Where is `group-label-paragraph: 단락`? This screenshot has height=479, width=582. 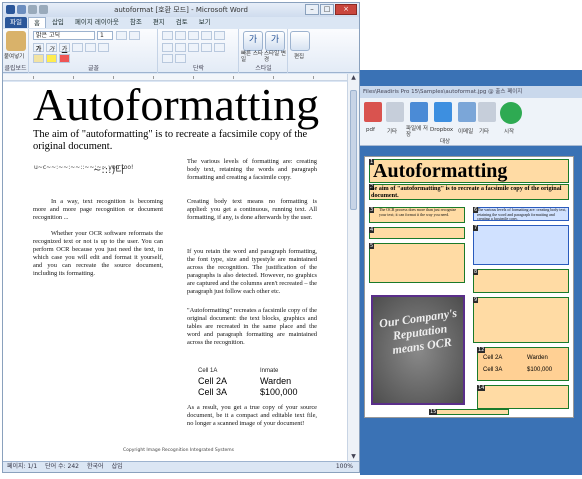 group-label-paragraph: 단락 is located at coordinates (198, 68).